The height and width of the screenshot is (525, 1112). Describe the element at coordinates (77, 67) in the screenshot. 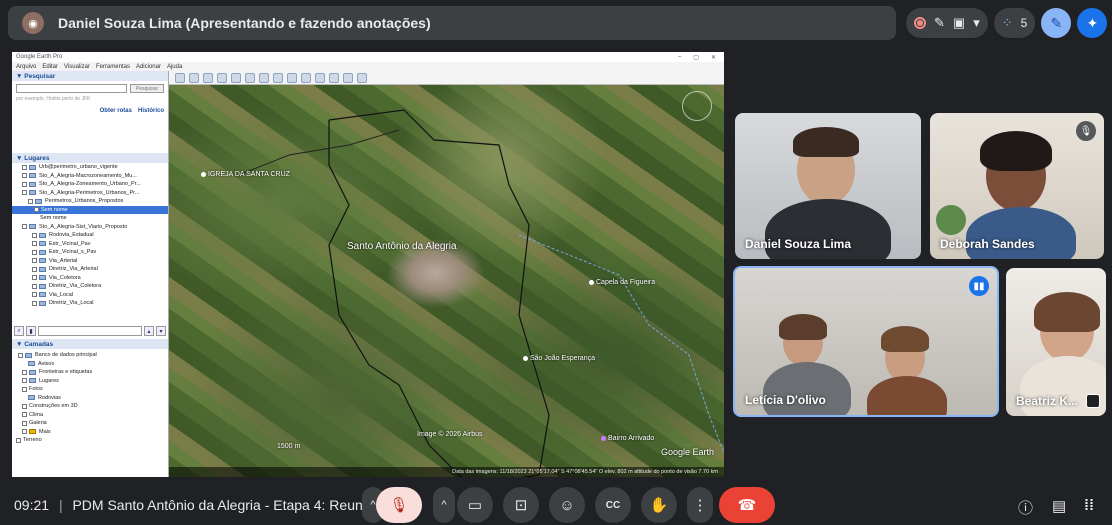

I see `menu-visualizar: Visualizar` at that location.